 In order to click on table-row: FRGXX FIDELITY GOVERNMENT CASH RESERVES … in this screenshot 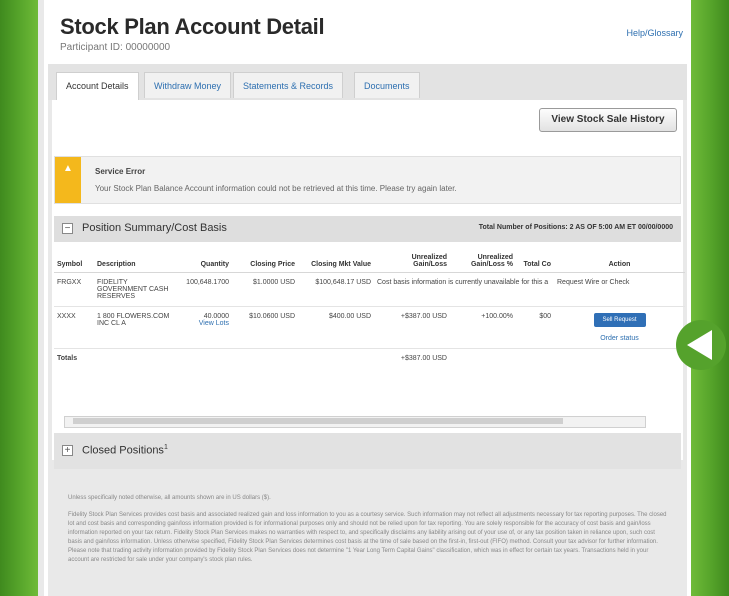, I will do `click(369, 289)`.